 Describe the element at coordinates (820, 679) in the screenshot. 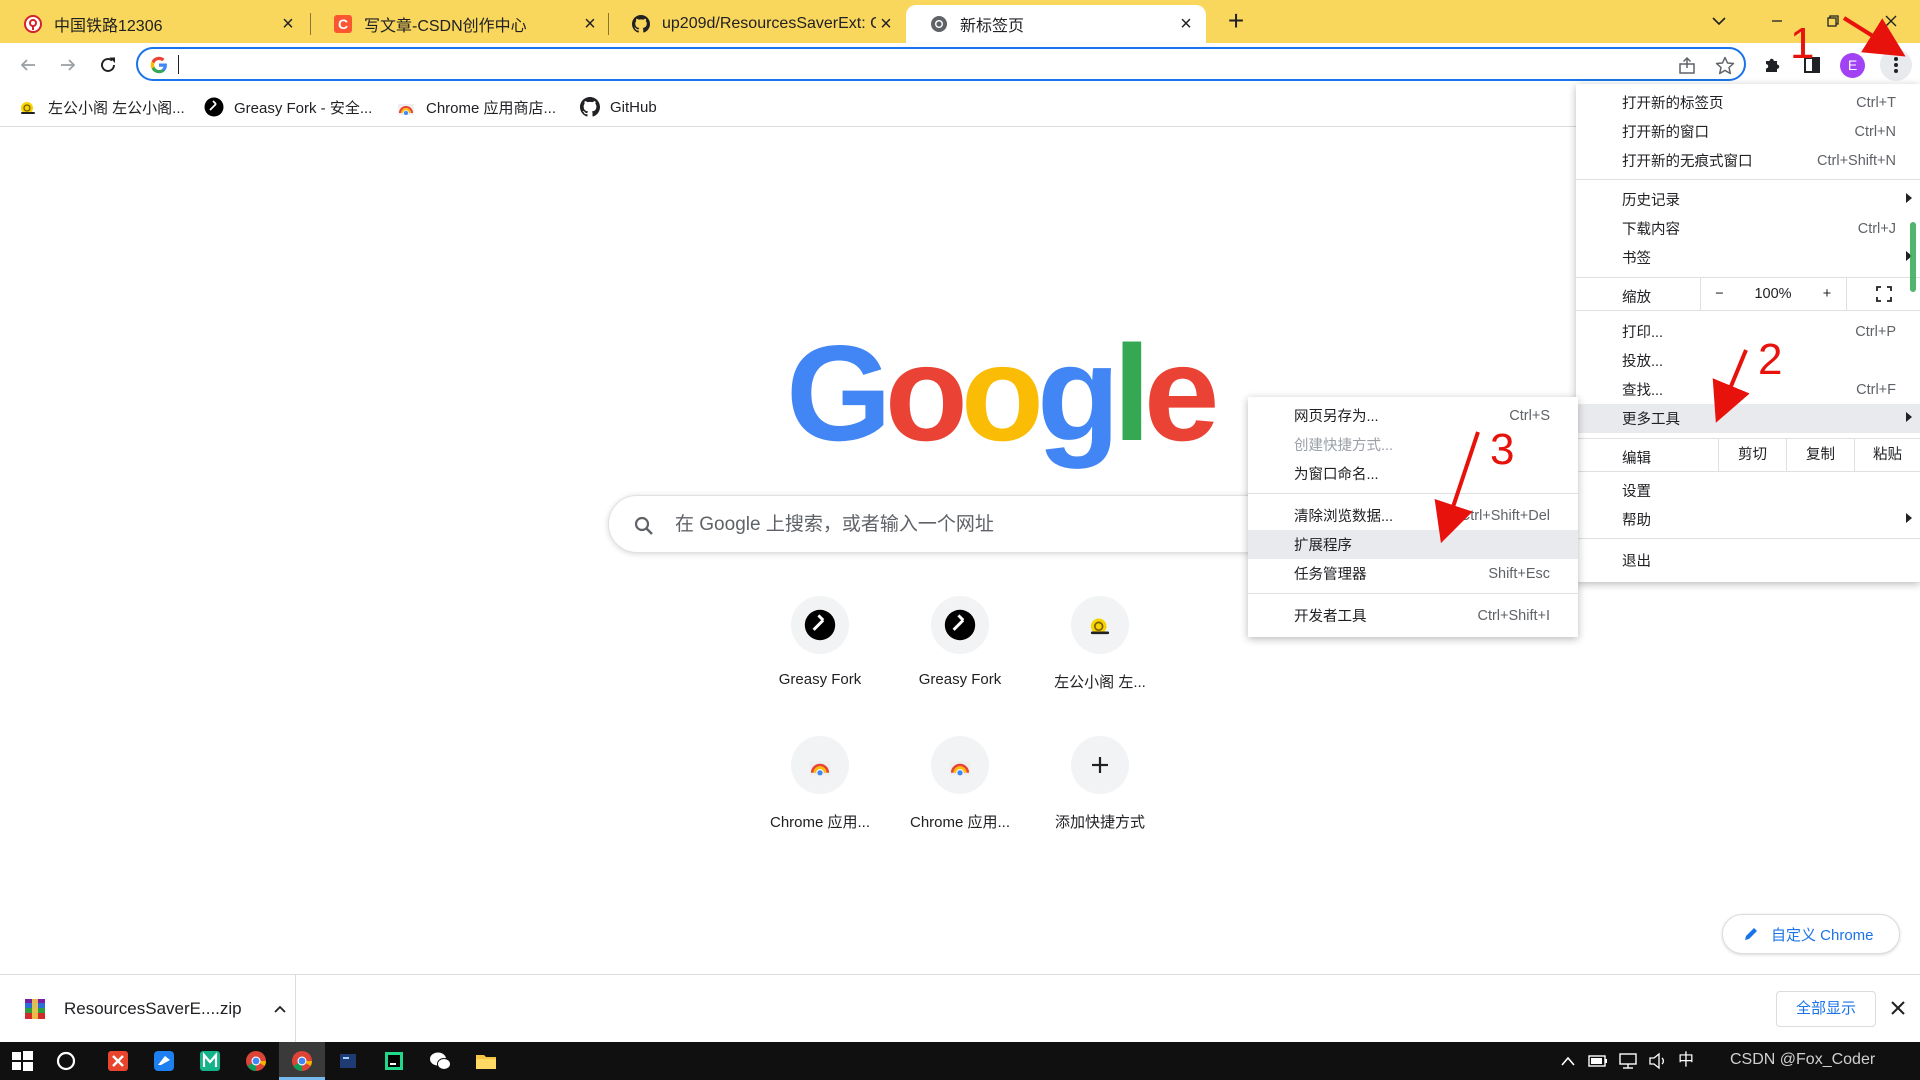

I see `shortcut-label: Greasy Fork` at that location.